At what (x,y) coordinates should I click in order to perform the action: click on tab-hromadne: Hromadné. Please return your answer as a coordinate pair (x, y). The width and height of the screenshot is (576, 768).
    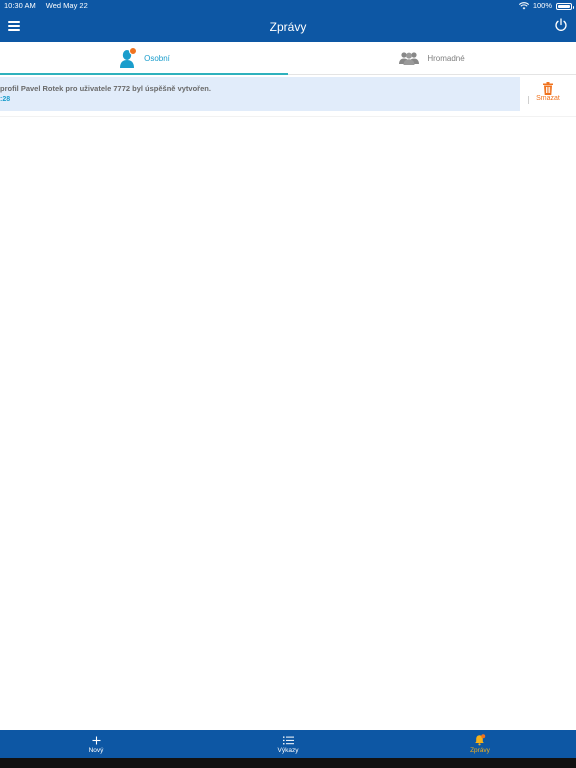
    Looking at the image, I should click on (432, 58).